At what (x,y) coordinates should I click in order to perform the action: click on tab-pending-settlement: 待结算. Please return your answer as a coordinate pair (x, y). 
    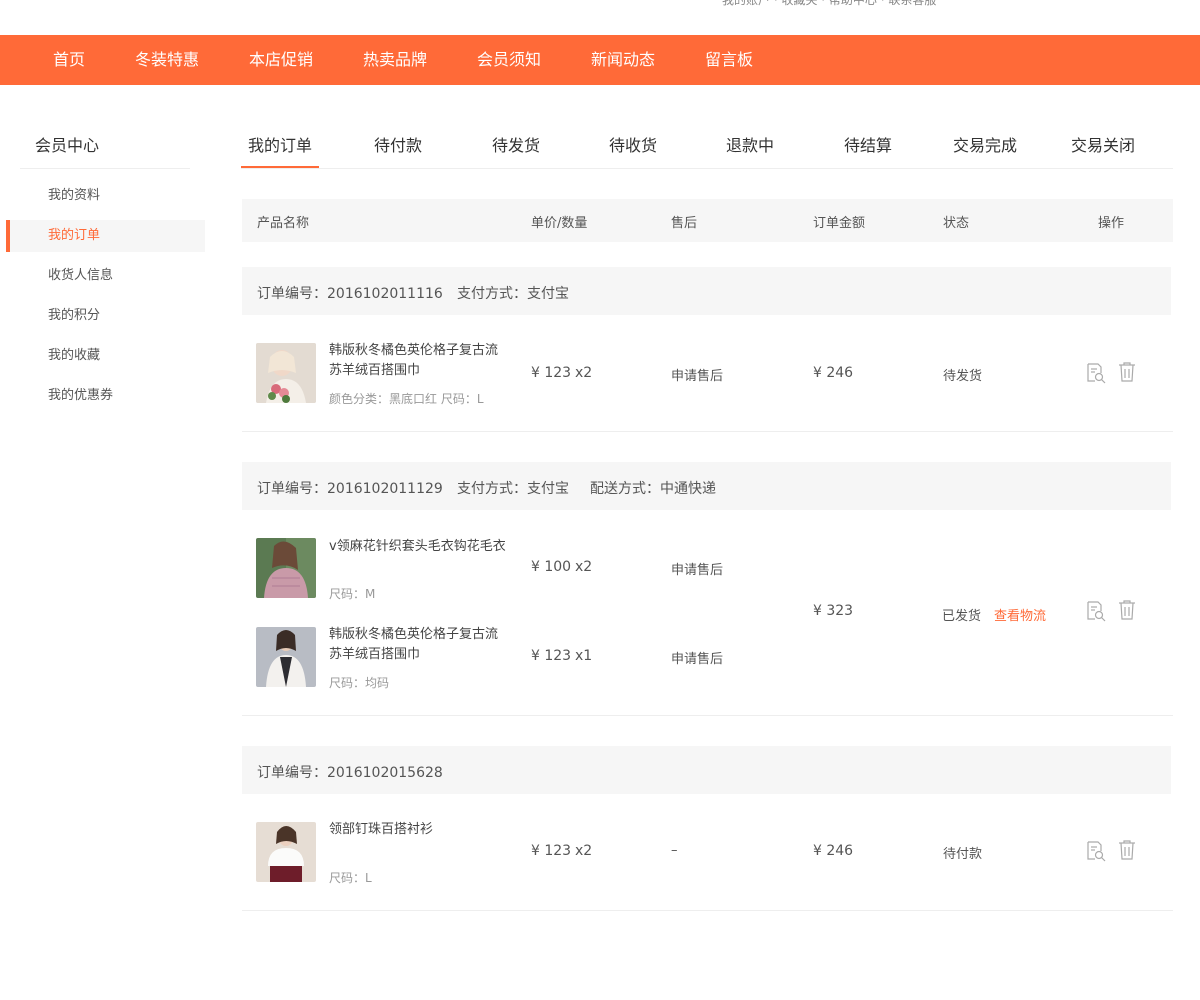
    Looking at the image, I should click on (868, 144).